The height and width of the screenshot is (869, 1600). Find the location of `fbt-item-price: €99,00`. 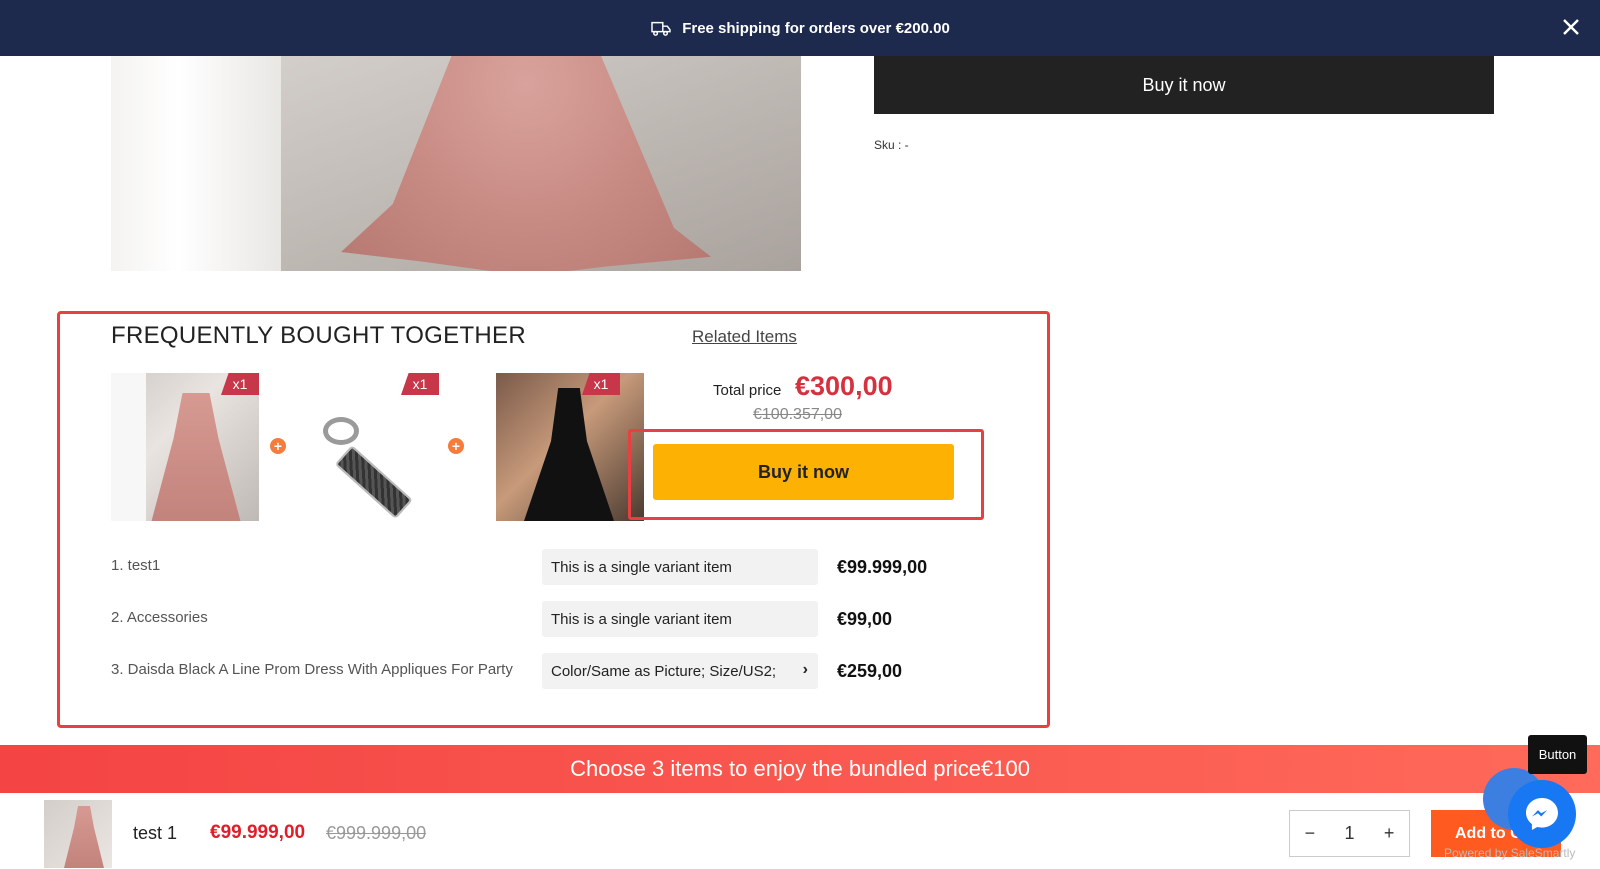

fbt-item-price: €99,00 is located at coordinates (865, 619).